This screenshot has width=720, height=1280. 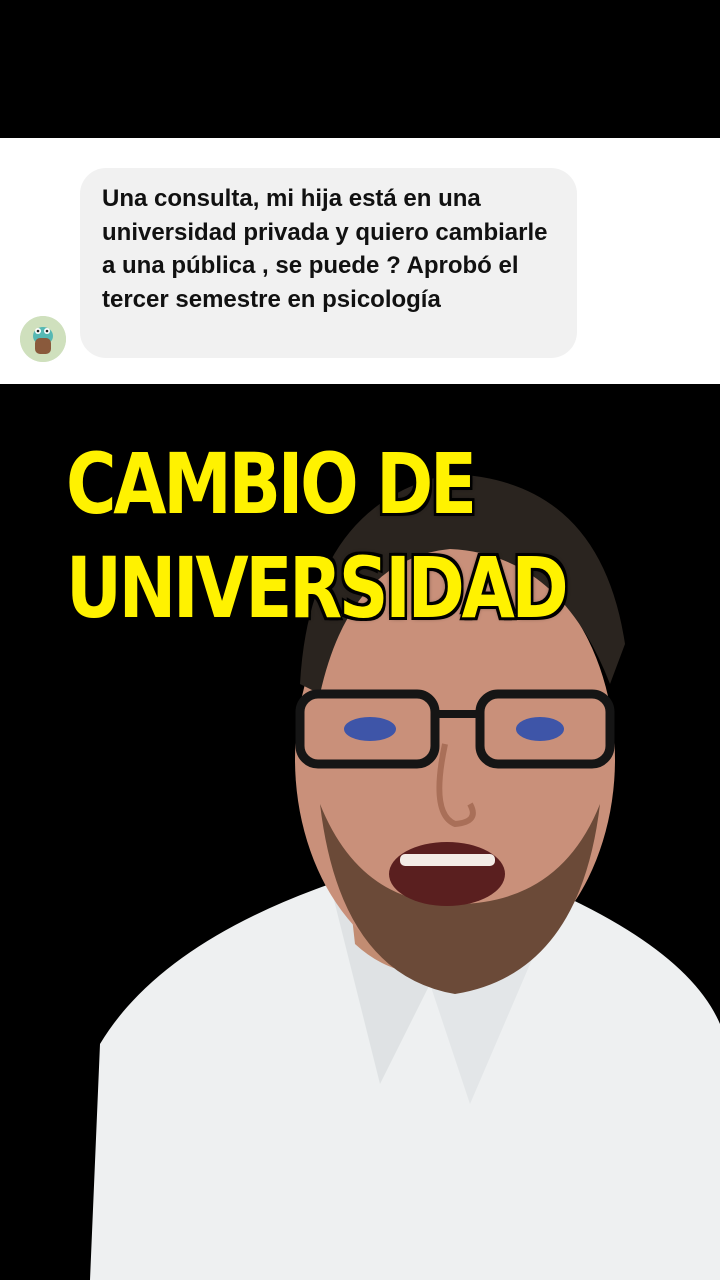 I want to click on avatar-icon, so click(x=43, y=339).